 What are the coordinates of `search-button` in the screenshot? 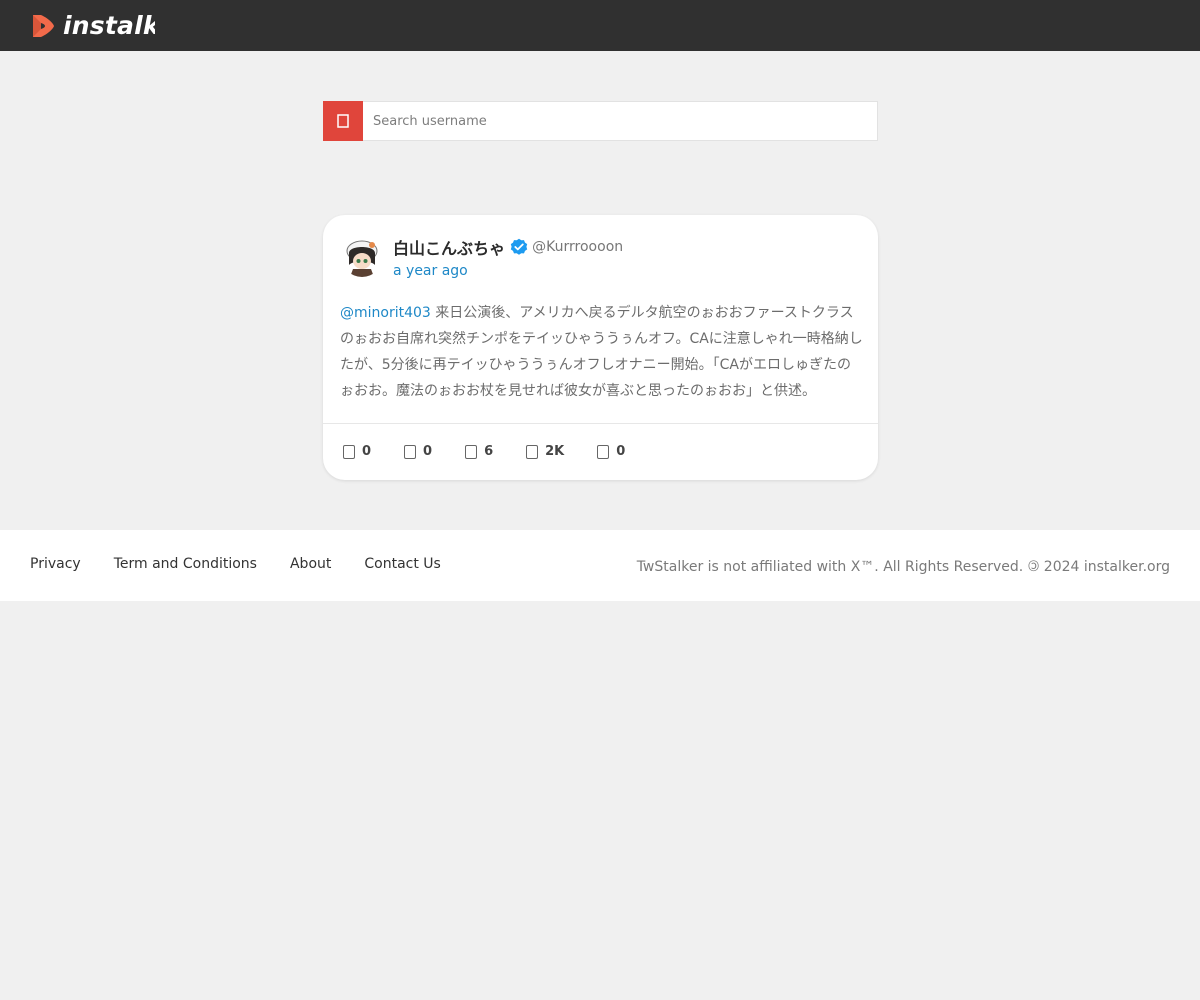 It's located at (343, 121).